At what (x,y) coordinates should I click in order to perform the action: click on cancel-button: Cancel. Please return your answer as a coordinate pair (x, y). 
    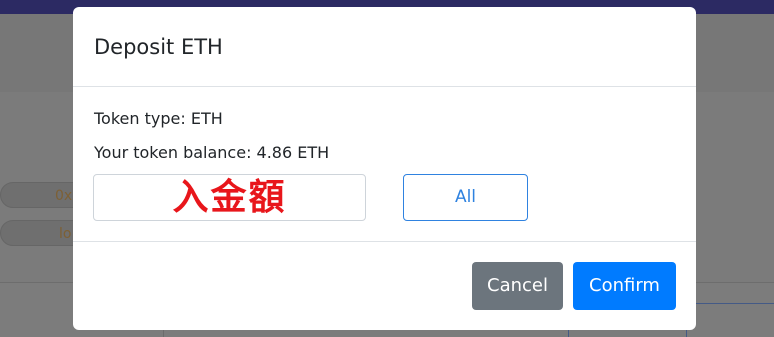
    Looking at the image, I should click on (517, 286).